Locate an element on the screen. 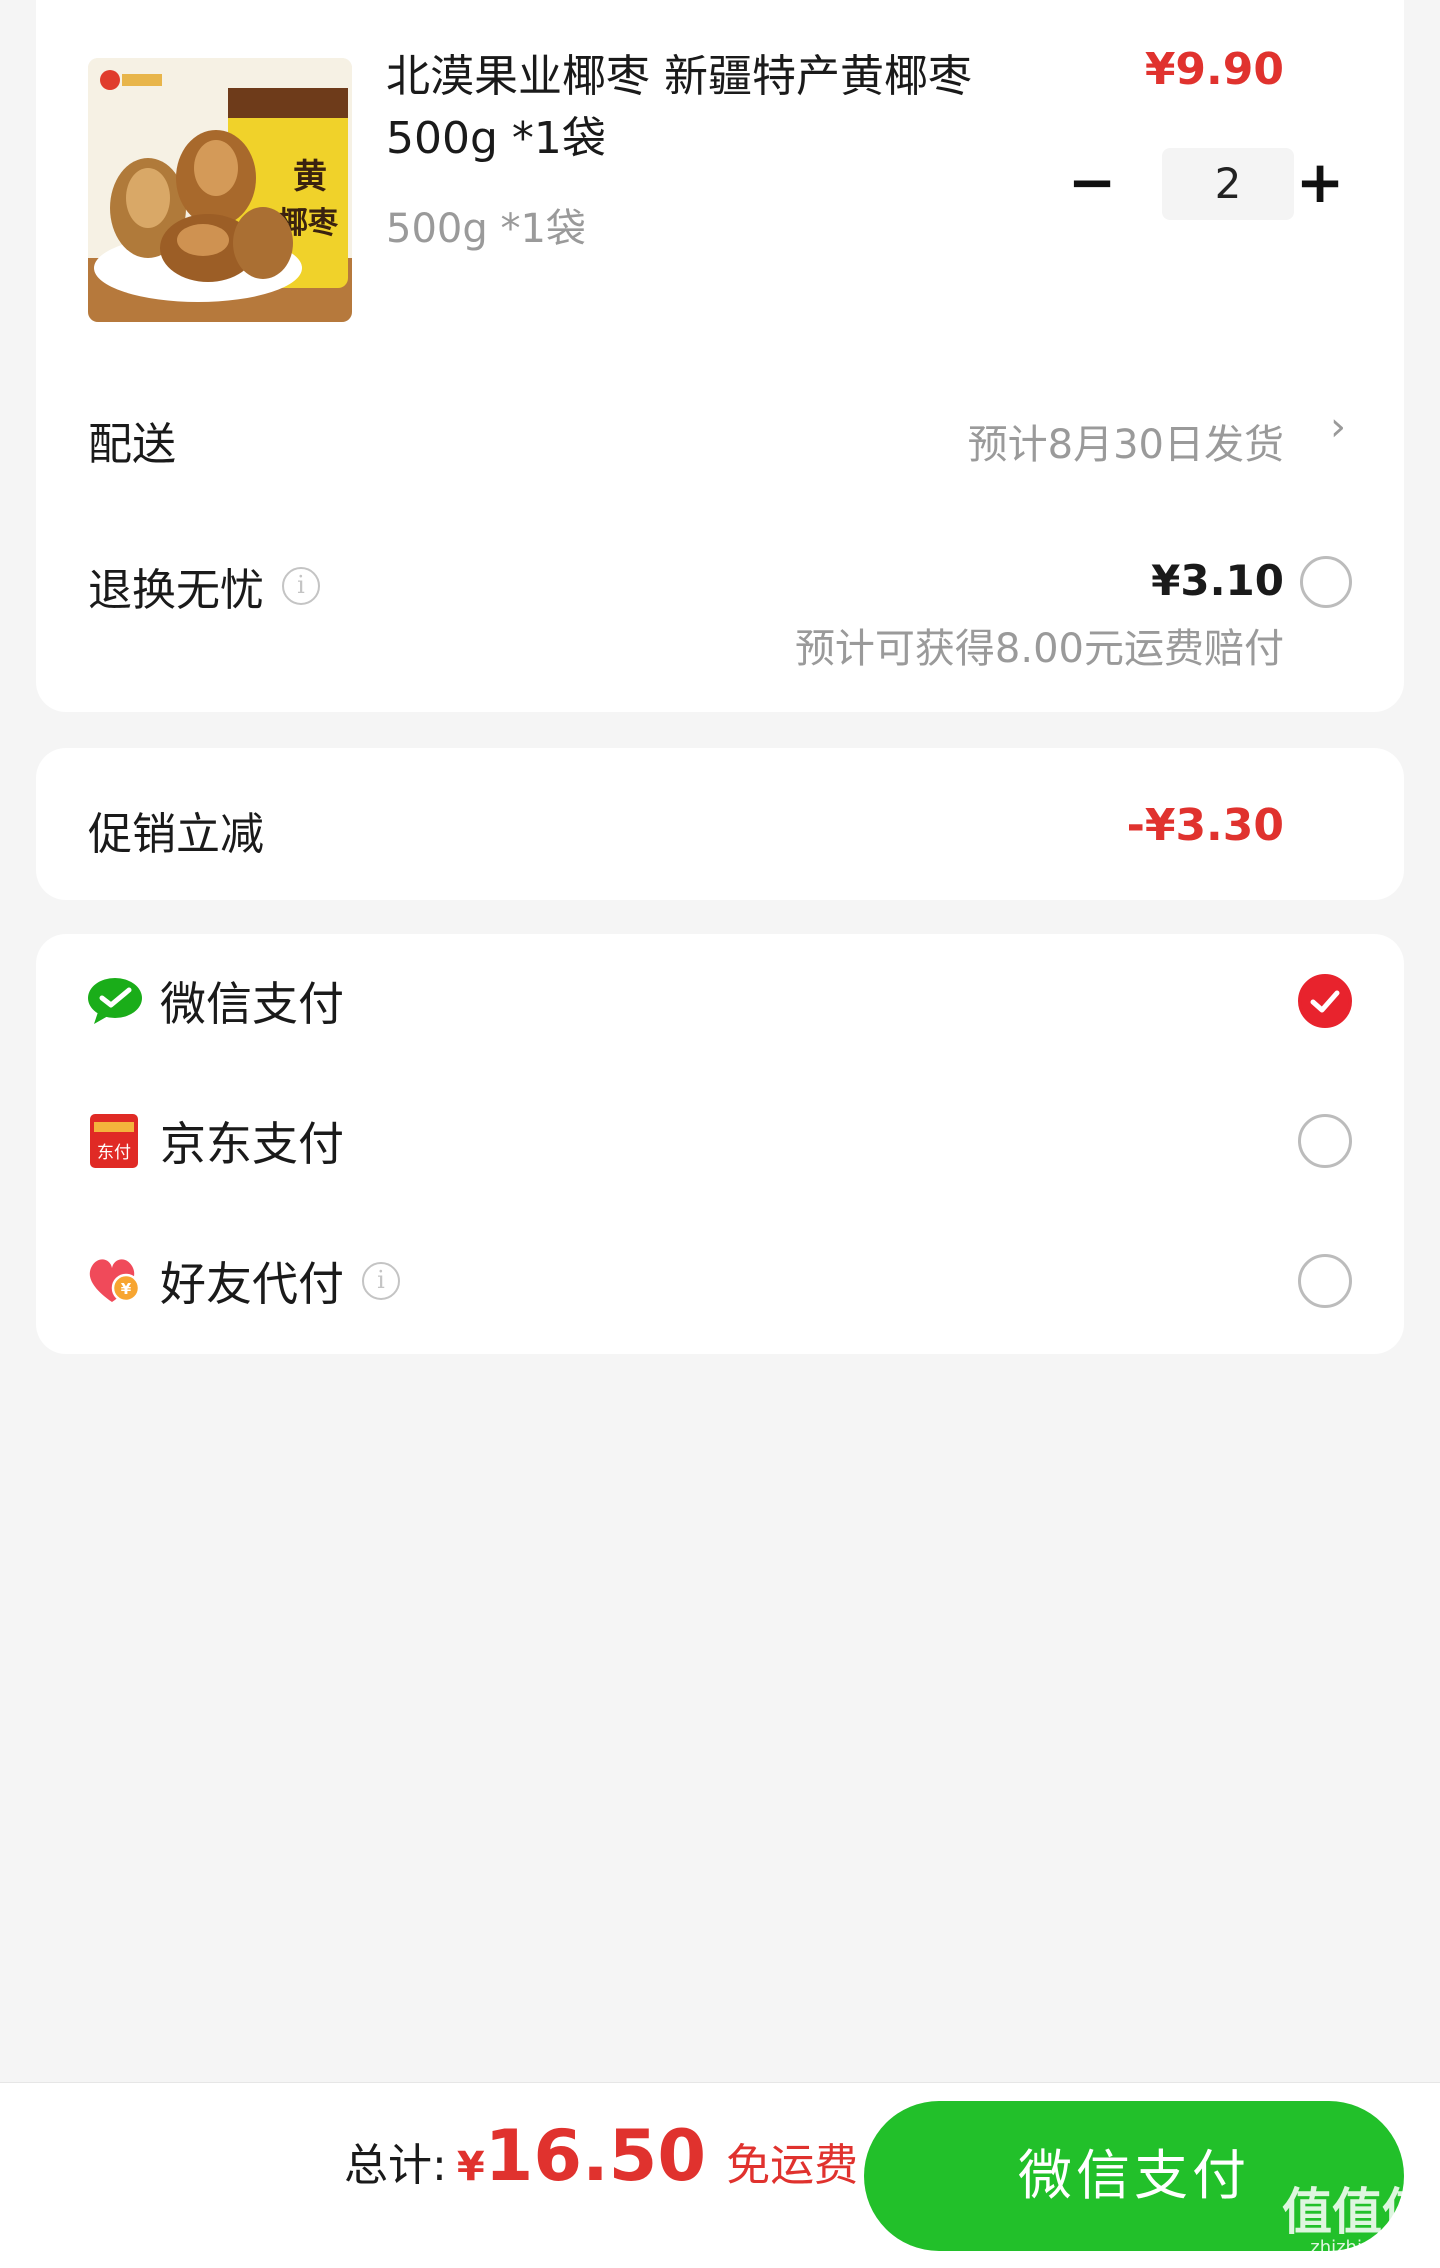  quantity-input: 2 is located at coordinates (1228, 184).